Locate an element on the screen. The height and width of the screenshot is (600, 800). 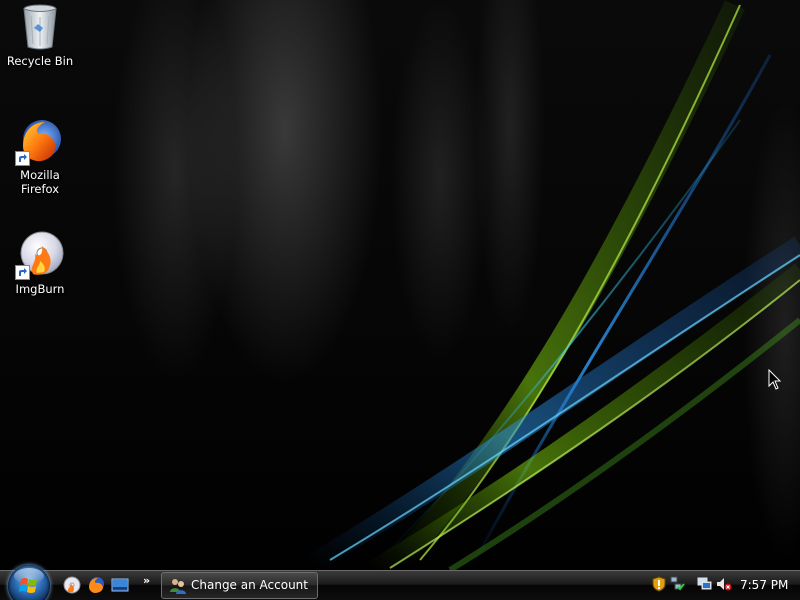
taskbar-button-label: Change an Account is located at coordinates (249, 585).